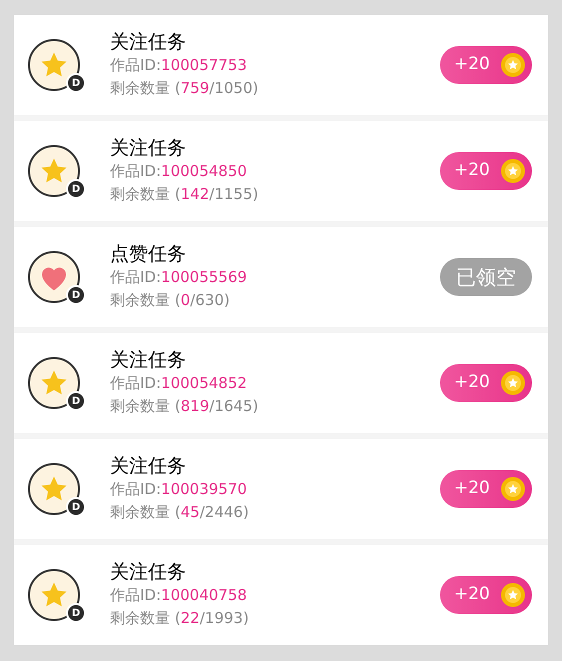 Image resolution: width=562 pixels, height=661 pixels. What do you see at coordinates (185, 194) in the screenshot?
I see `remaining-count: 剩余数量 (142/1155)` at bounding box center [185, 194].